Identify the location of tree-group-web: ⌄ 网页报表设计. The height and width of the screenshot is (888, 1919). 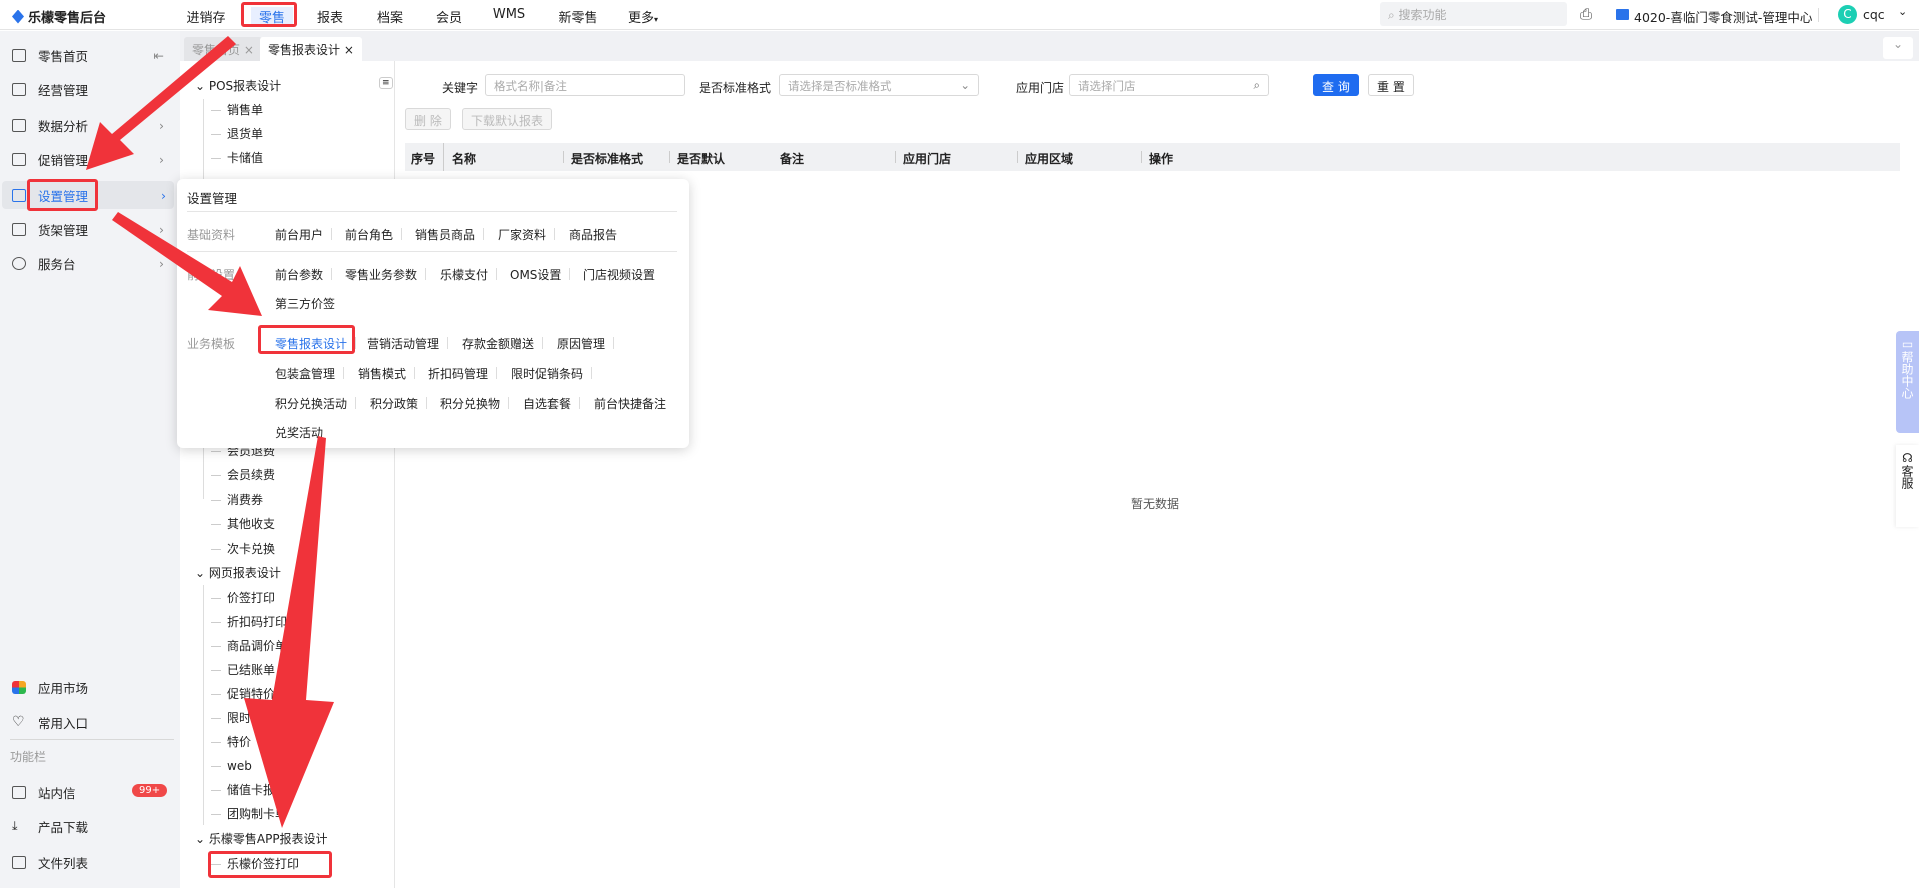
(238, 573).